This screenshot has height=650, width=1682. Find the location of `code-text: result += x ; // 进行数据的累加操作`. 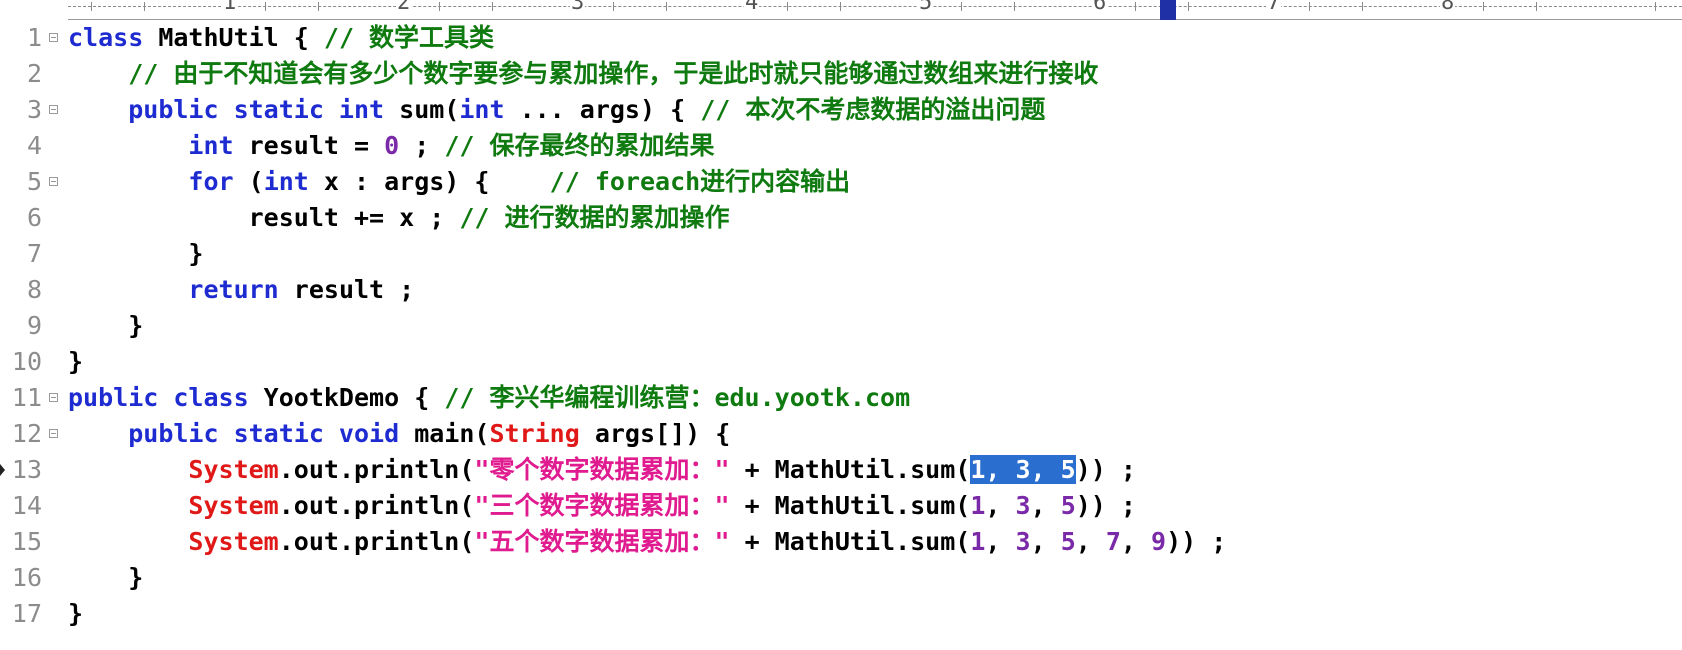

code-text: result += x ; // 进行数据的累加操作 is located at coordinates (399, 218).